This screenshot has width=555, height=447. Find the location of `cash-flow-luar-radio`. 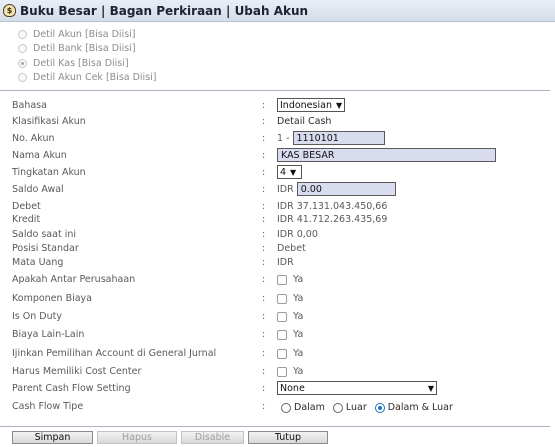

cash-flow-luar-radio is located at coordinates (337, 407).